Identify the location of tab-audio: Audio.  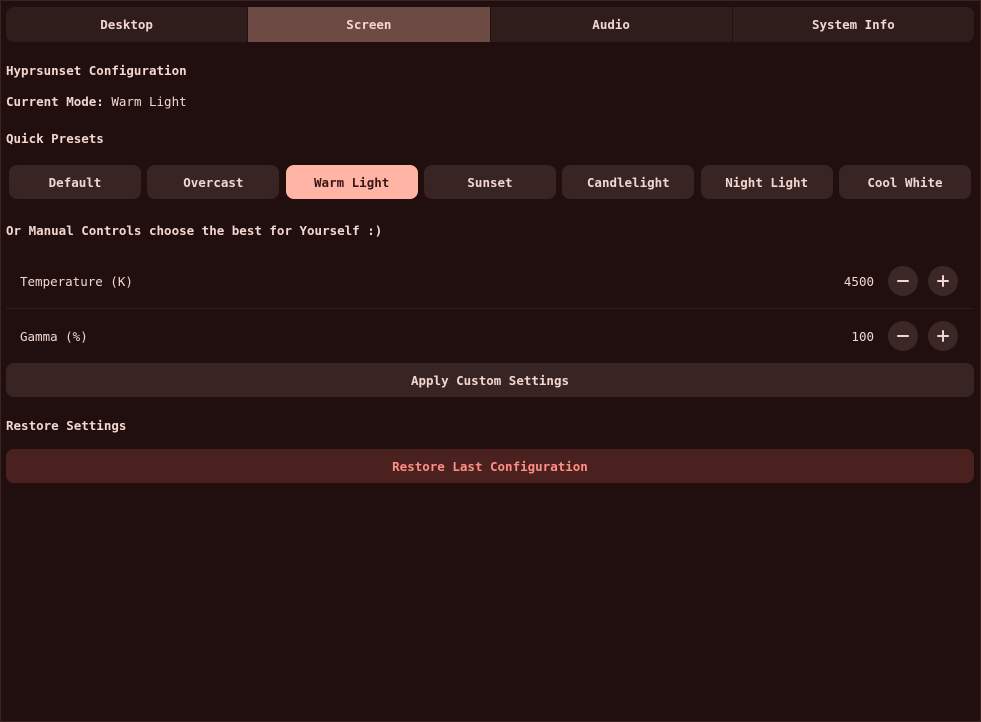
(612, 24).